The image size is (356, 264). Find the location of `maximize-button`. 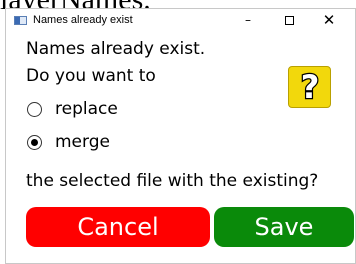

maximize-button is located at coordinates (289, 20).